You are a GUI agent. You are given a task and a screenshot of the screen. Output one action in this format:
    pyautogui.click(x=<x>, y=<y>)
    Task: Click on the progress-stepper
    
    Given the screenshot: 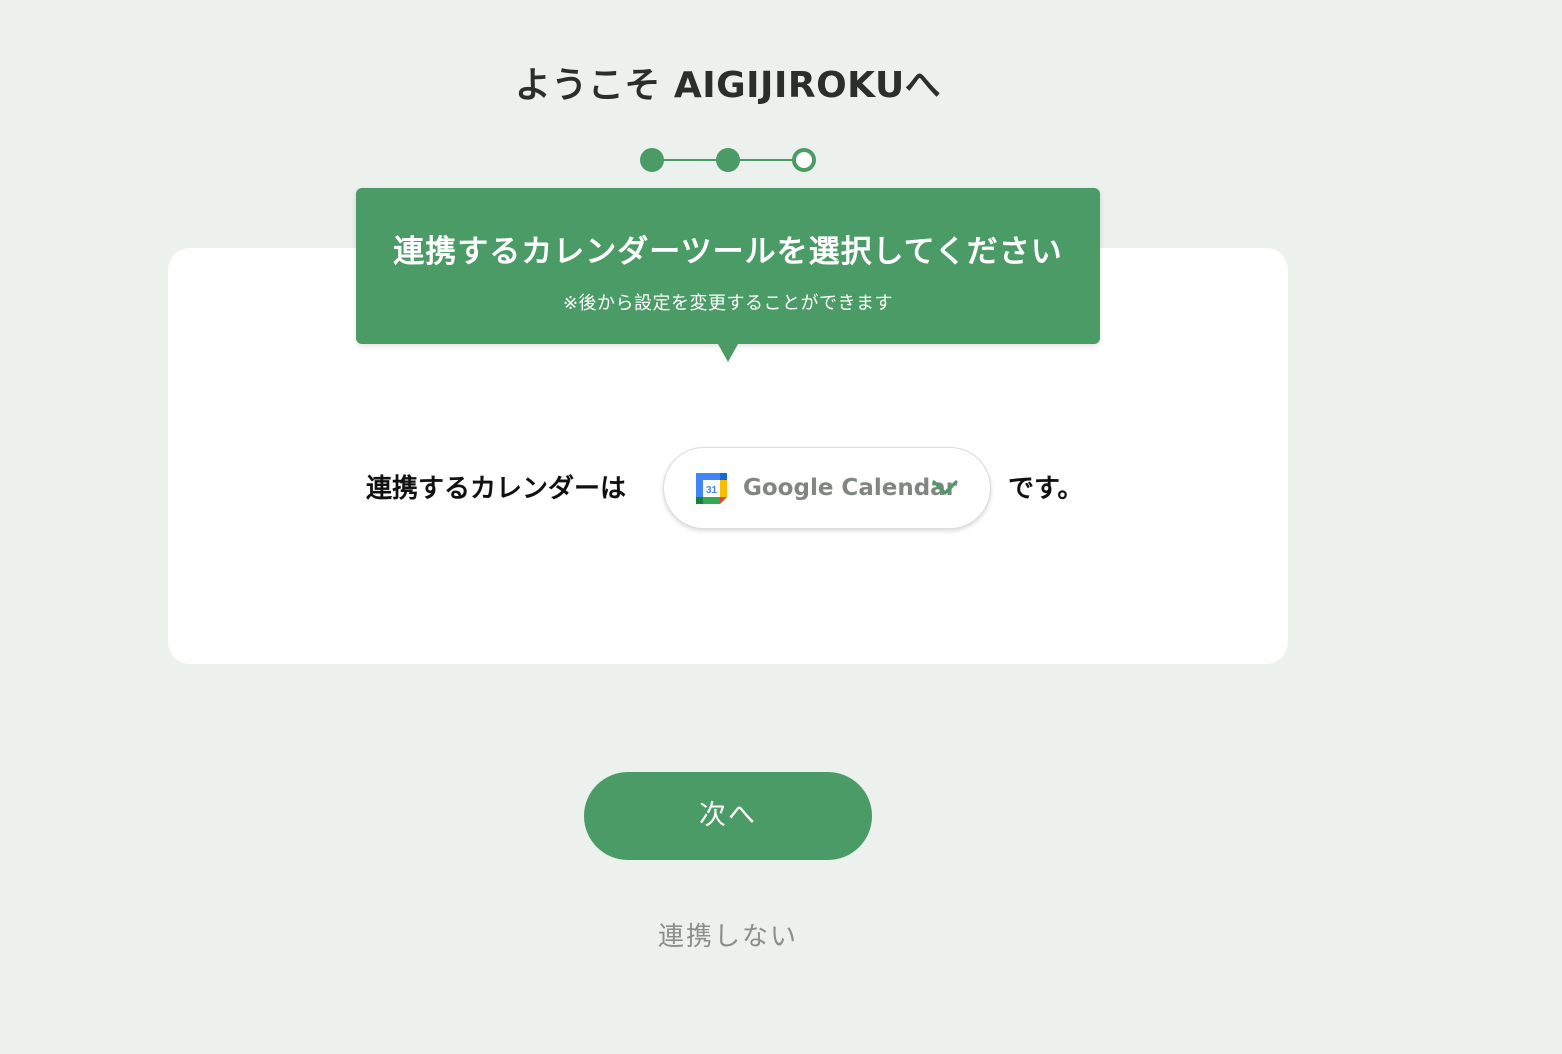 What is the action you would take?
    pyautogui.click(x=728, y=160)
    